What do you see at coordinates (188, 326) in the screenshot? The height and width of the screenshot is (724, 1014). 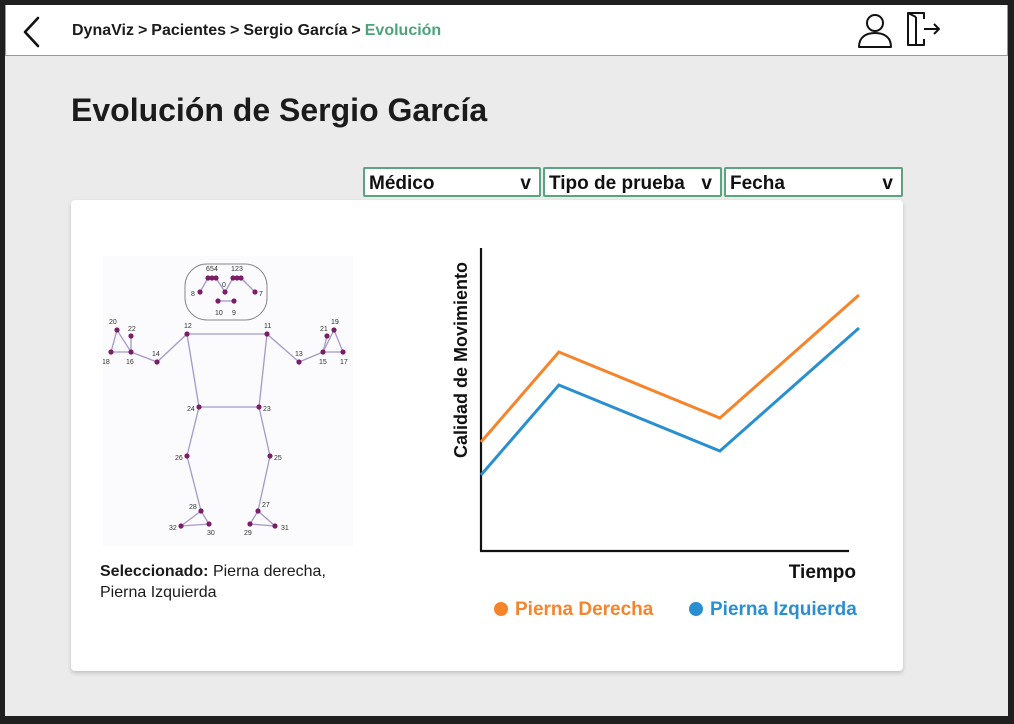 I see `keypoint-label: 12` at bounding box center [188, 326].